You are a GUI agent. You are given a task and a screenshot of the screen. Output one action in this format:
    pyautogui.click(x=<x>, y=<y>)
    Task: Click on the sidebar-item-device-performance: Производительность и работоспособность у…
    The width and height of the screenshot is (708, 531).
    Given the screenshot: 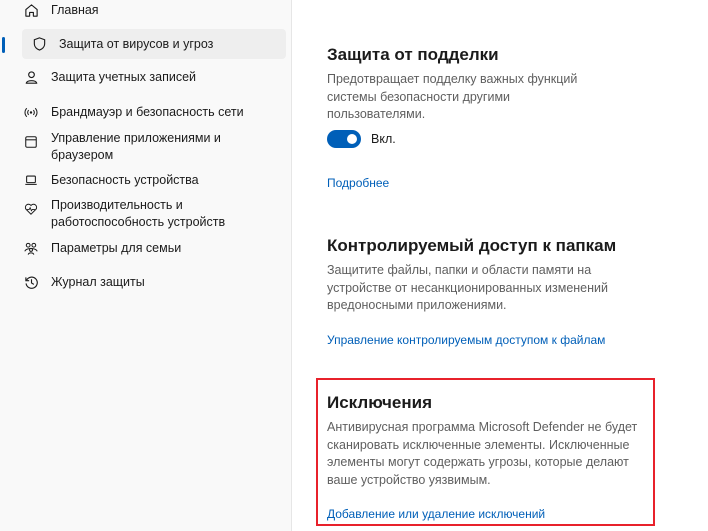 What is the action you would take?
    pyautogui.click(x=154, y=214)
    